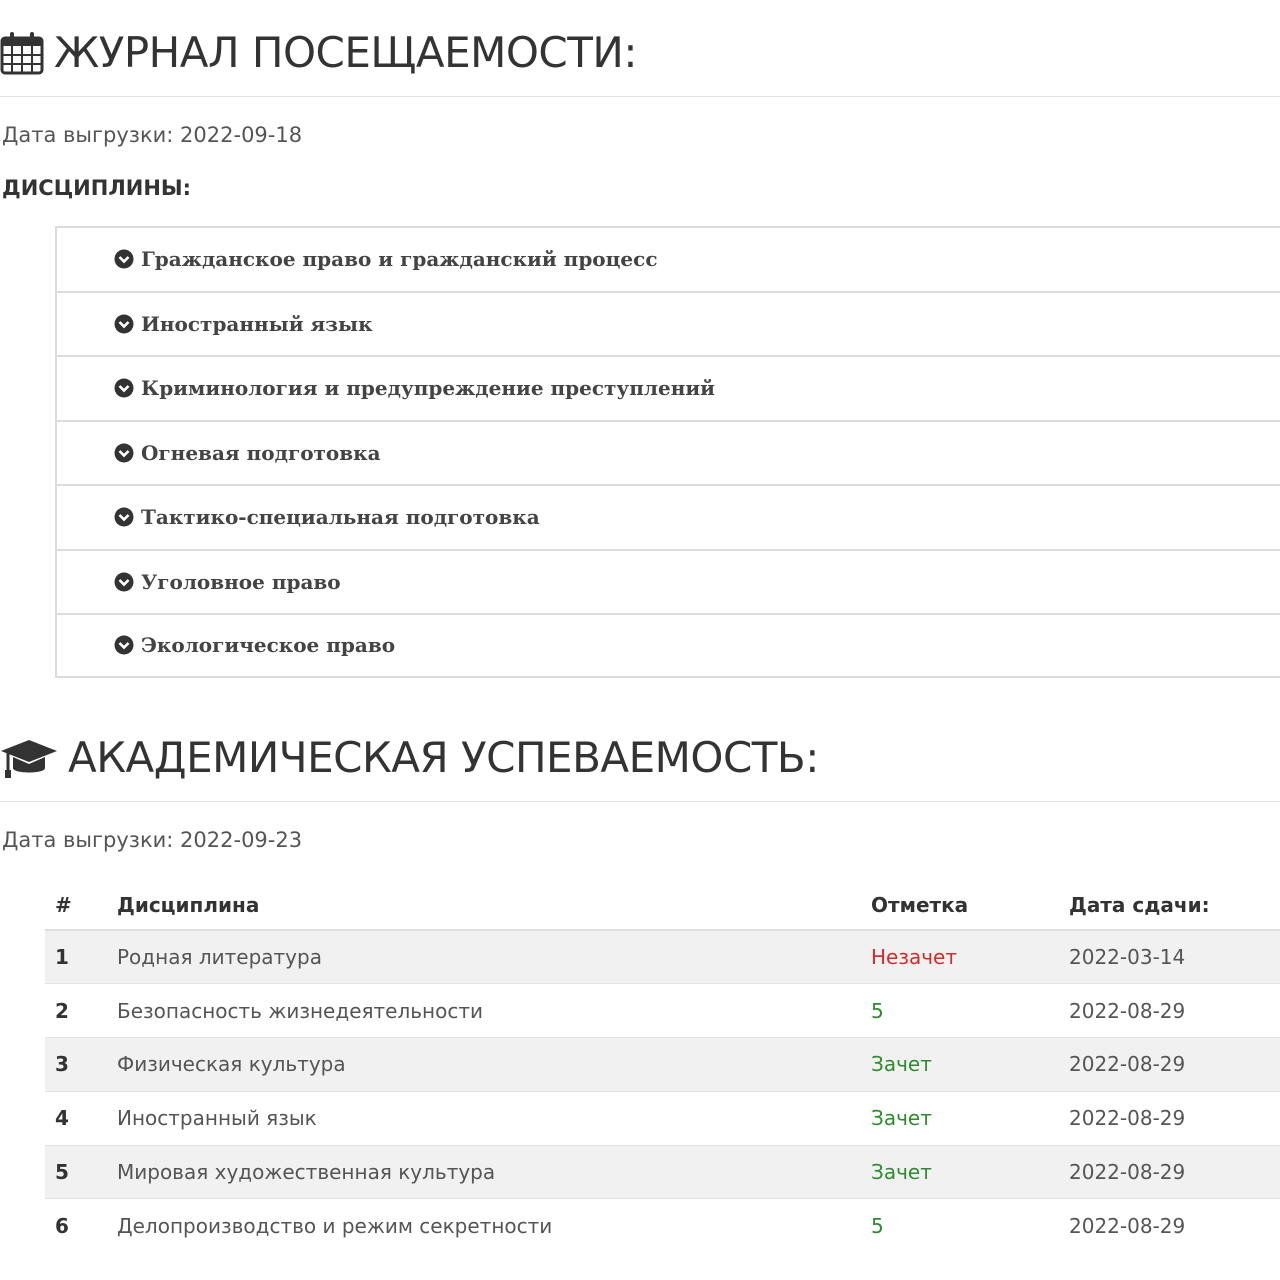  Describe the element at coordinates (261, 452) in the screenshot. I see `discipline-label: Огневая подготовка` at that location.